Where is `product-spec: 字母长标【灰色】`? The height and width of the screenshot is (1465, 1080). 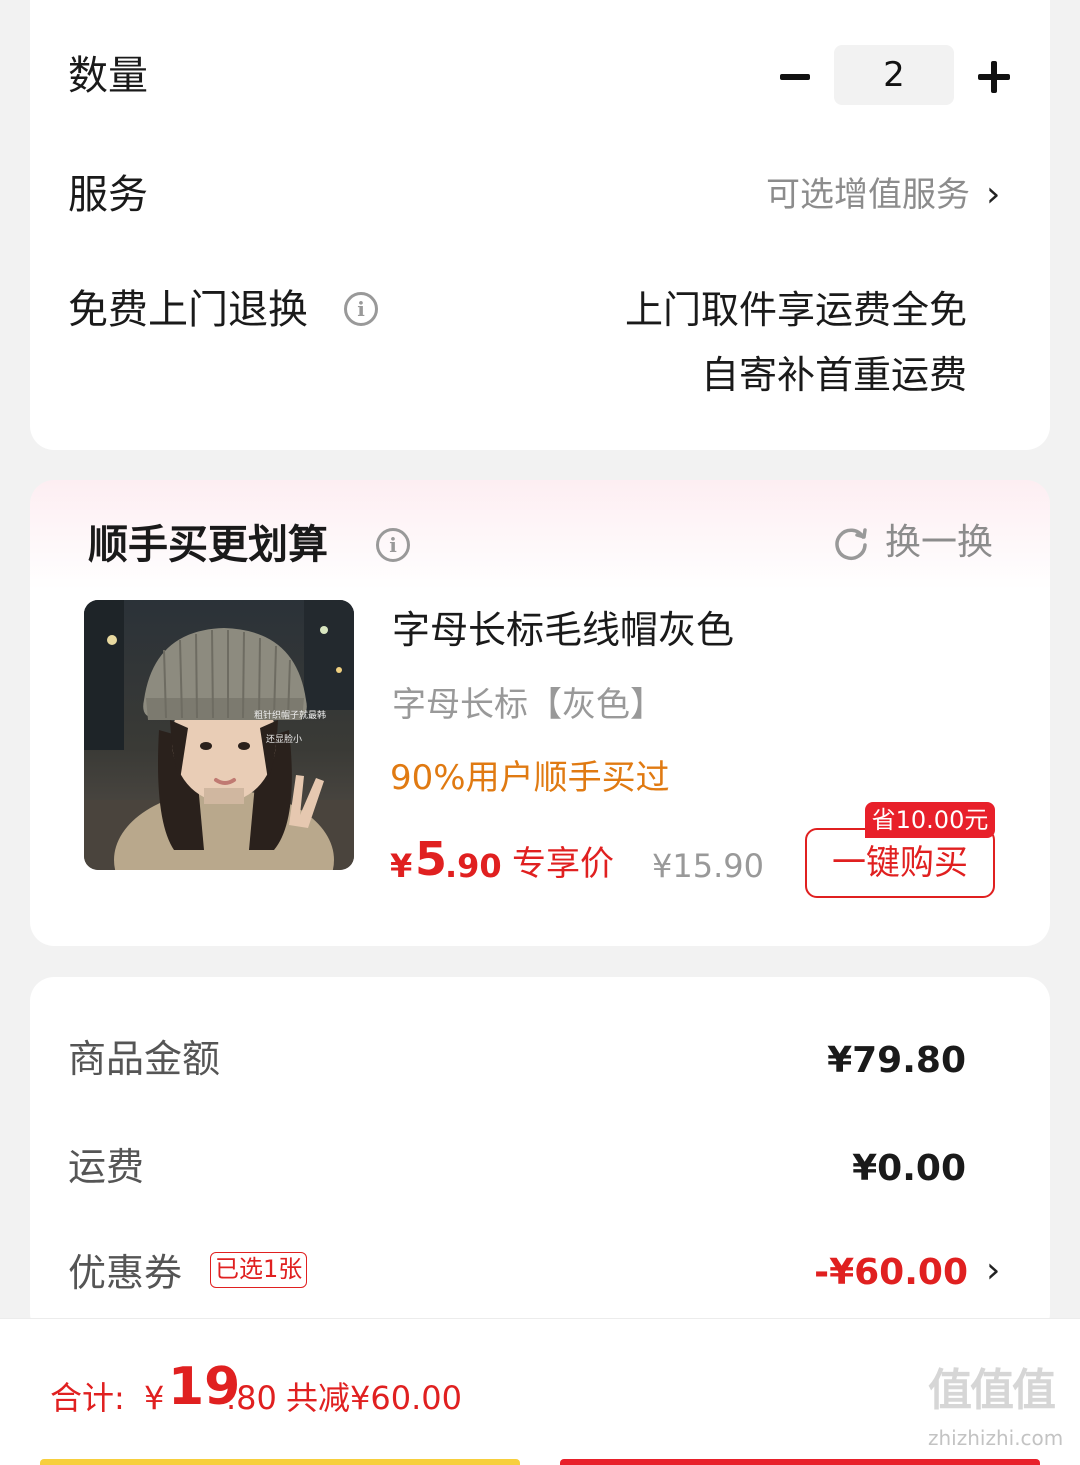 product-spec: 字母长标【灰色】 is located at coordinates (528, 705).